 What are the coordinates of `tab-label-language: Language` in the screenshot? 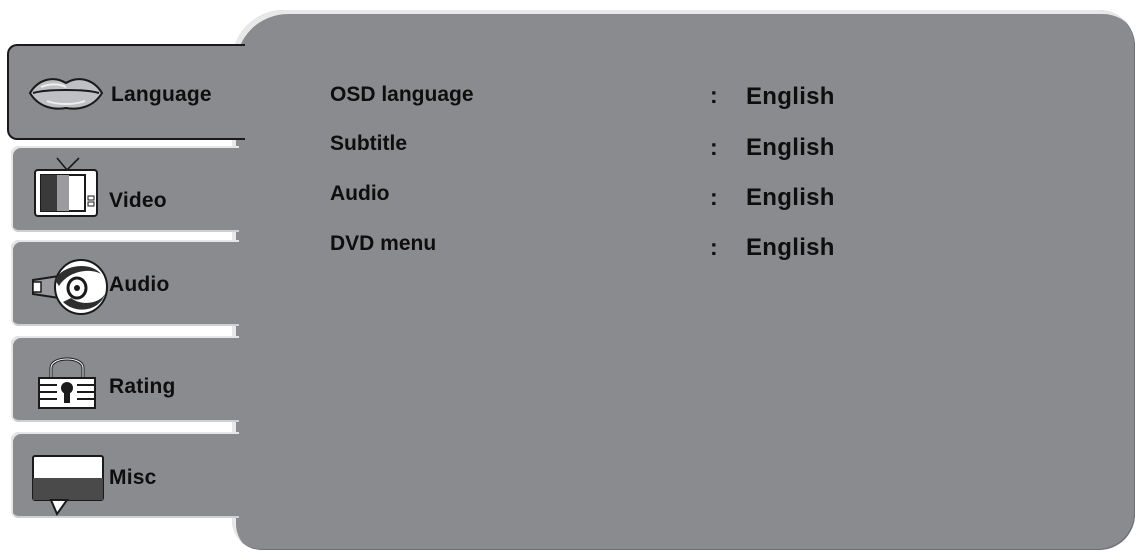 It's located at (161, 94).